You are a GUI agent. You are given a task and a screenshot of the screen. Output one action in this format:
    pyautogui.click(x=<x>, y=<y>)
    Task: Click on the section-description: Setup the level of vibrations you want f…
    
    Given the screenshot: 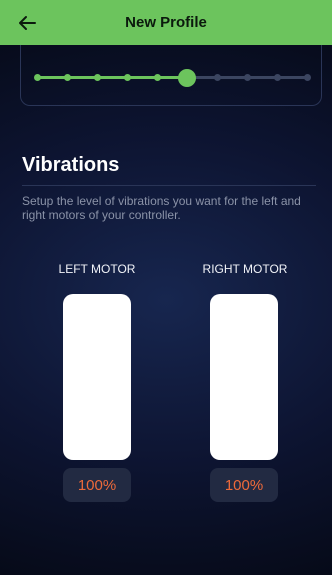 What is the action you would take?
    pyautogui.click(x=161, y=208)
    